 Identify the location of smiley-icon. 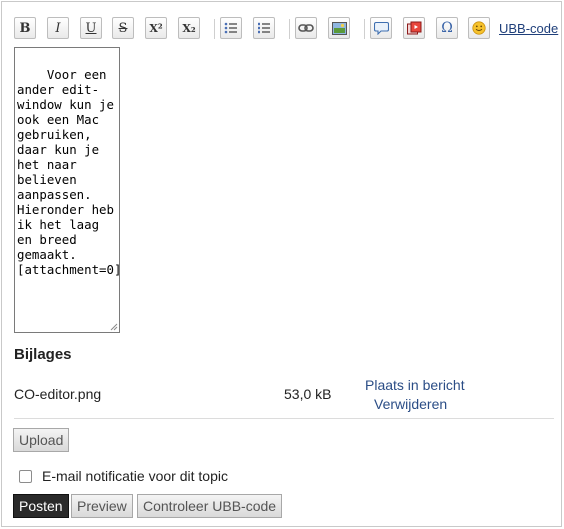
(479, 28).